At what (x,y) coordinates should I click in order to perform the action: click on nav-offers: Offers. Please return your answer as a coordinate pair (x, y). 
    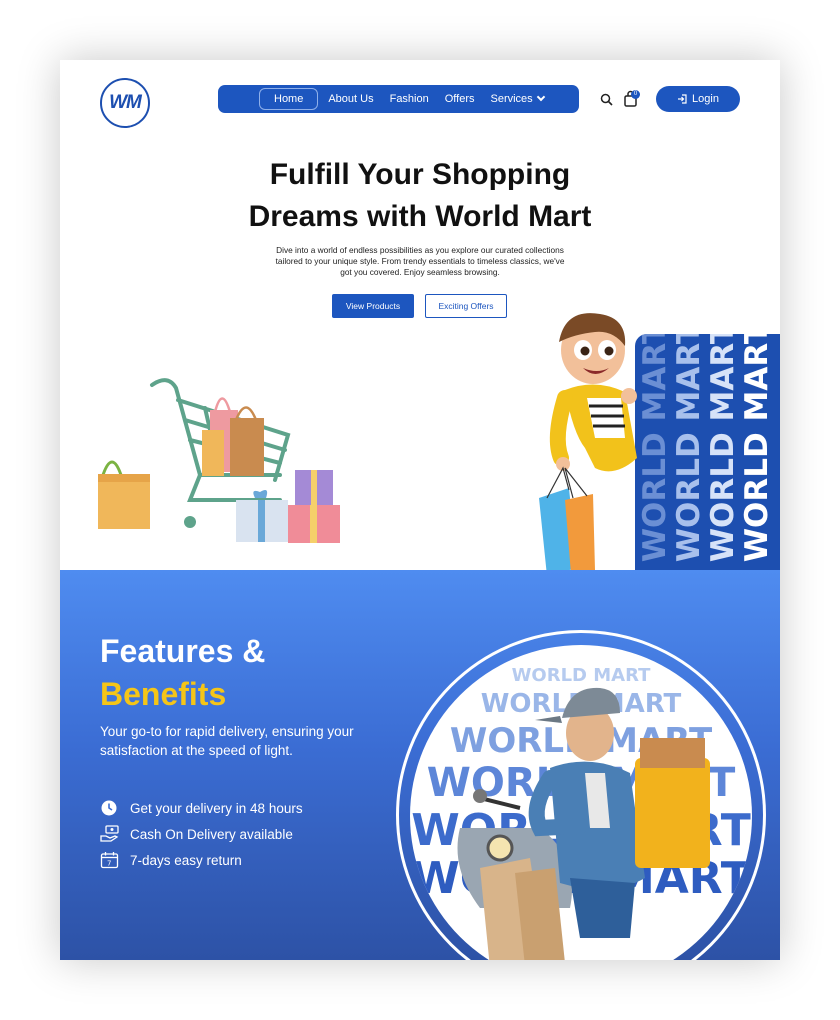
    Looking at the image, I should click on (460, 99).